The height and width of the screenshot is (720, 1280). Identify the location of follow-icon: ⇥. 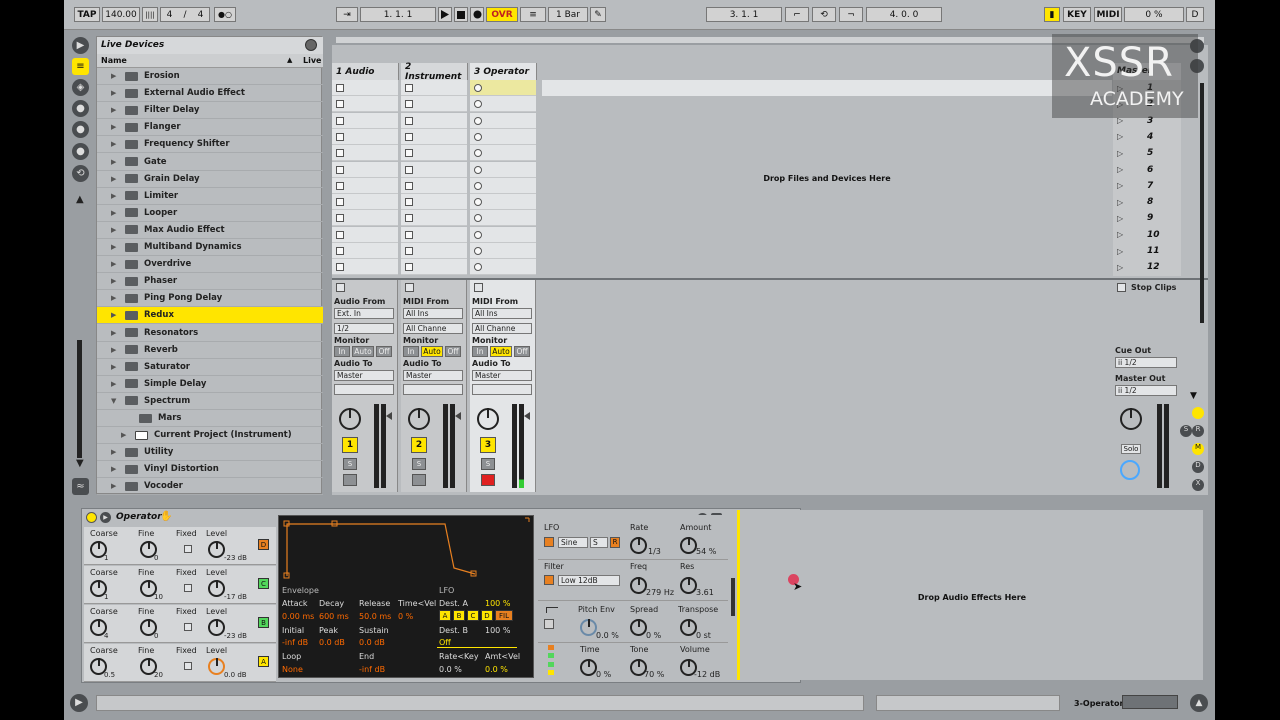
(347, 14).